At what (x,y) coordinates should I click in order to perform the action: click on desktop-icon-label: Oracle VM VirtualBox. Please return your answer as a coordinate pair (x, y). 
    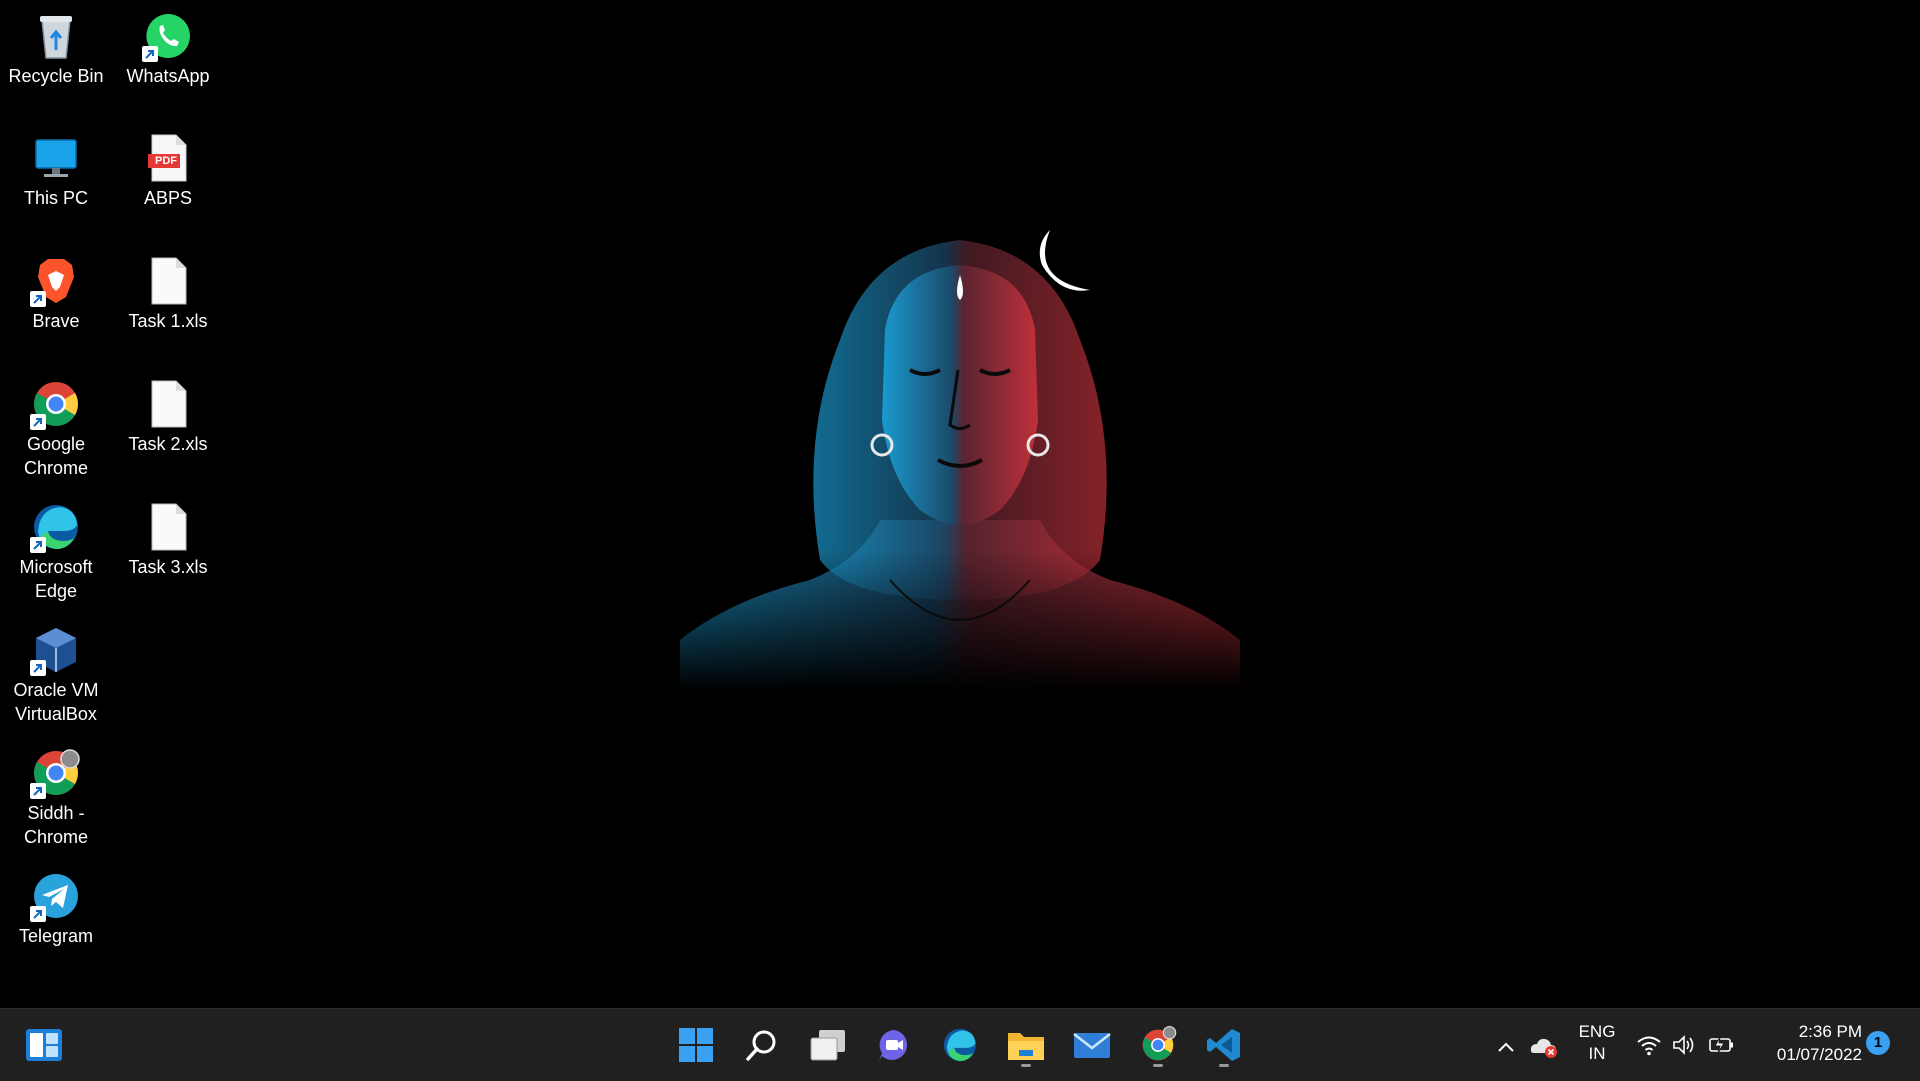
    Looking at the image, I should click on (56, 702).